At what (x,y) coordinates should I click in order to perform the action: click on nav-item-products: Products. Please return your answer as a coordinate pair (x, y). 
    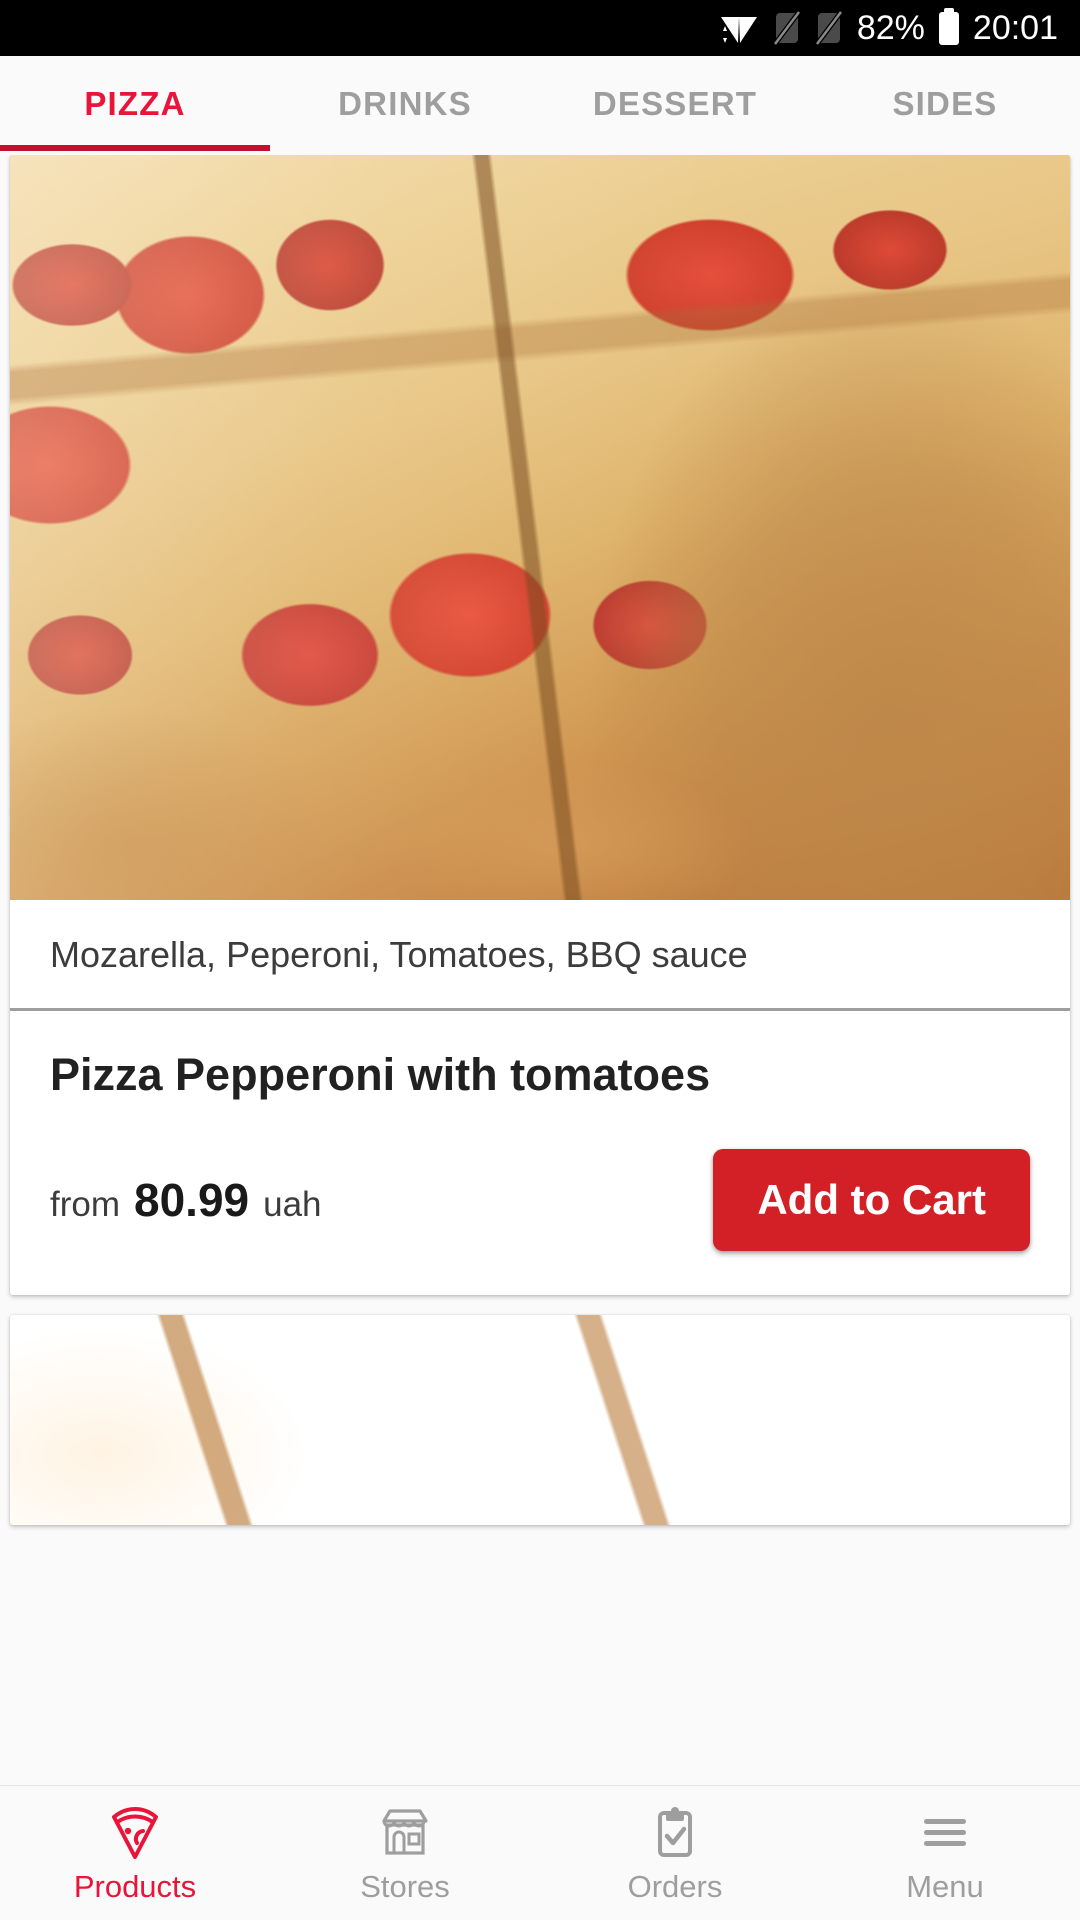
    Looking at the image, I should click on (135, 1853).